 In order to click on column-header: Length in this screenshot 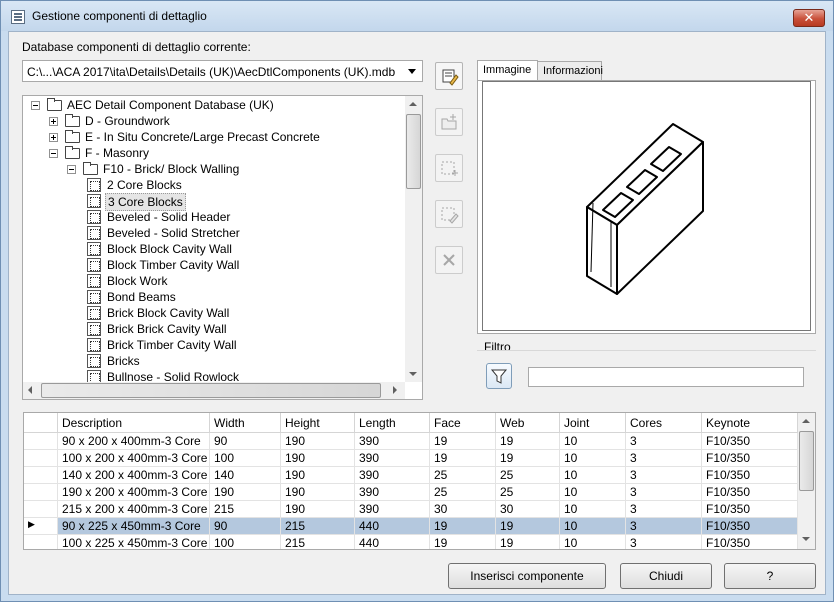, I will do `click(392, 423)`.